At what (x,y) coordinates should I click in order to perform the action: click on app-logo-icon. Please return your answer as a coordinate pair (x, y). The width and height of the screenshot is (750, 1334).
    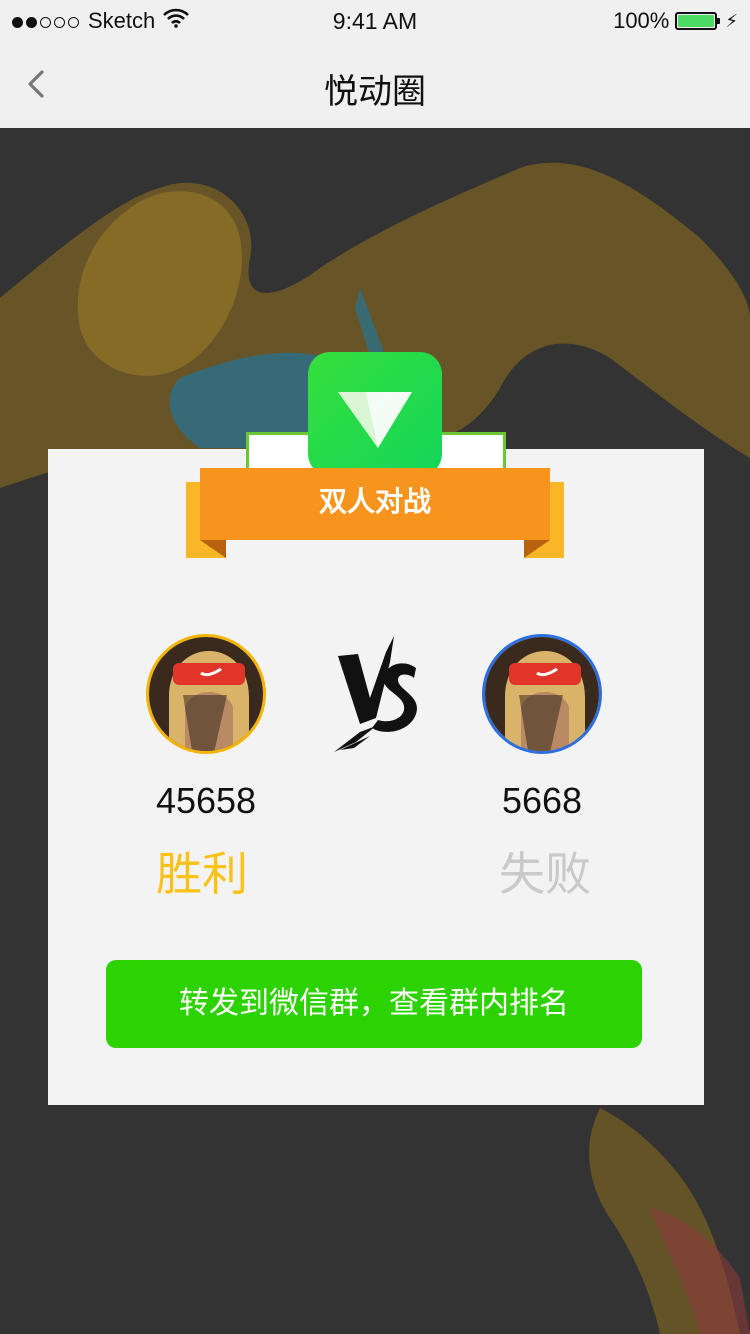
    Looking at the image, I should click on (375, 420).